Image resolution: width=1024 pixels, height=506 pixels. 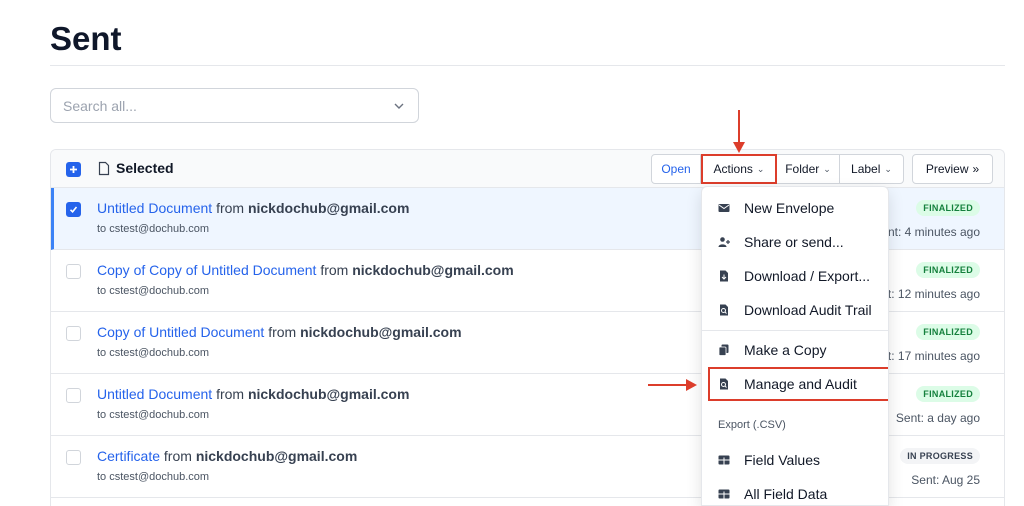 What do you see at coordinates (180, 332) in the screenshot?
I see `document-link: Copy of Untitled Document` at bounding box center [180, 332].